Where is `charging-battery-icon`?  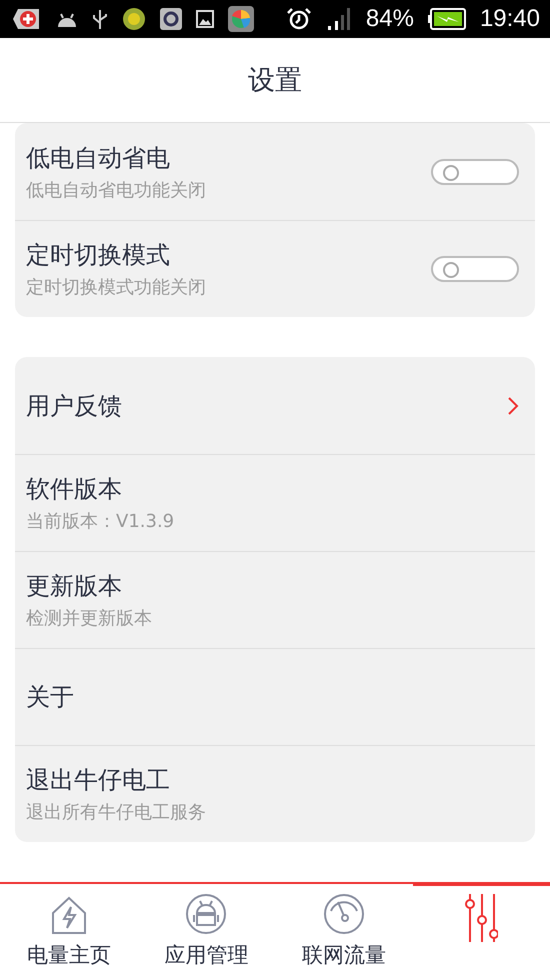
charging-battery-icon is located at coordinates (447, 19).